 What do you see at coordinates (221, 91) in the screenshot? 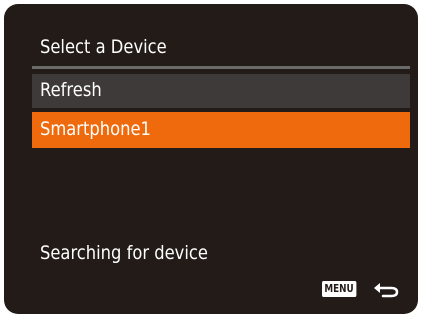
I see `menu-item-refresh: Refresh` at bounding box center [221, 91].